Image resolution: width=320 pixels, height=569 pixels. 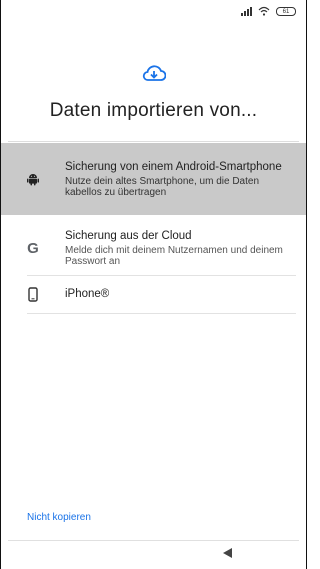 I want to click on status-bar: 61, so click(x=153, y=11).